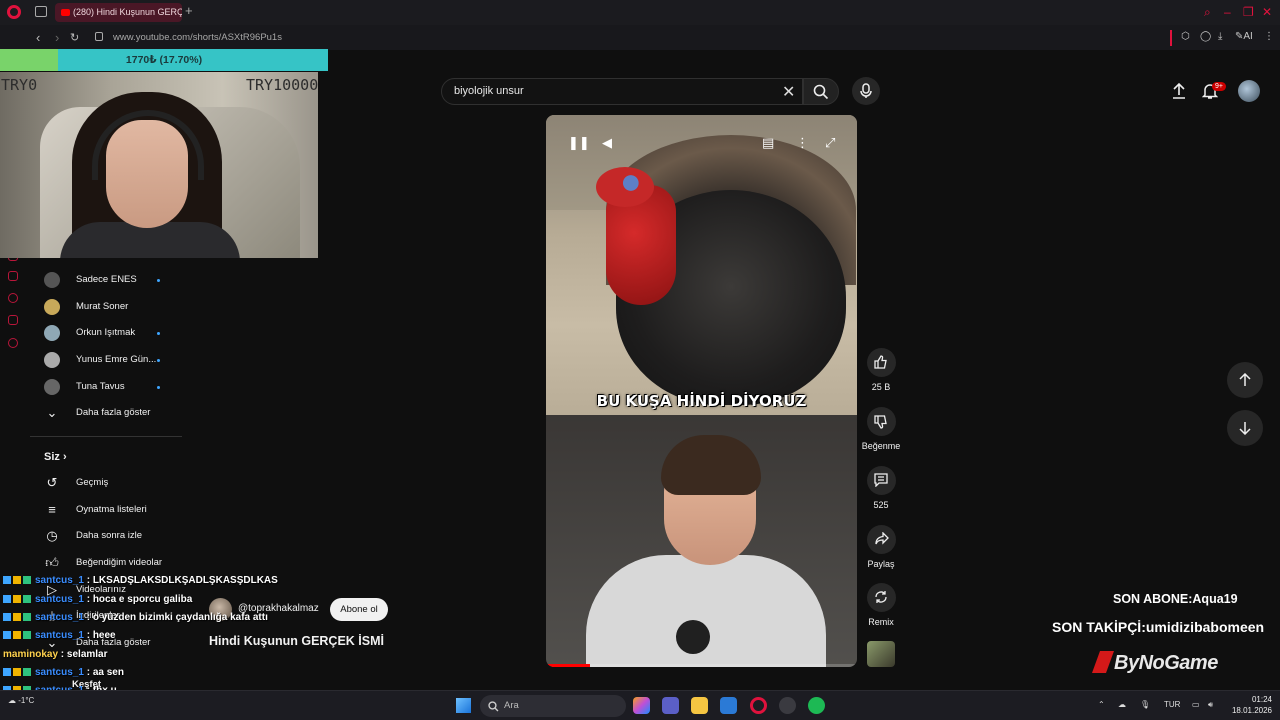 This screenshot has width=1280, height=720. Describe the element at coordinates (553, 706) in the screenshot. I see `taskbar-search: Ara` at that location.